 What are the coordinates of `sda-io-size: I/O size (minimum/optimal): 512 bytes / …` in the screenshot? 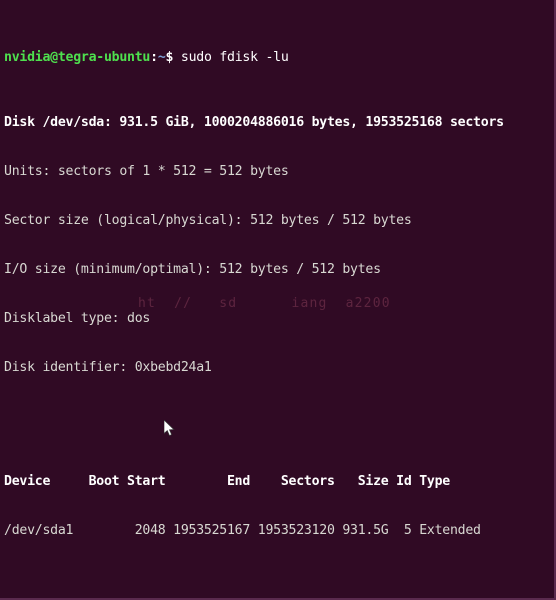 It's located at (192, 269).